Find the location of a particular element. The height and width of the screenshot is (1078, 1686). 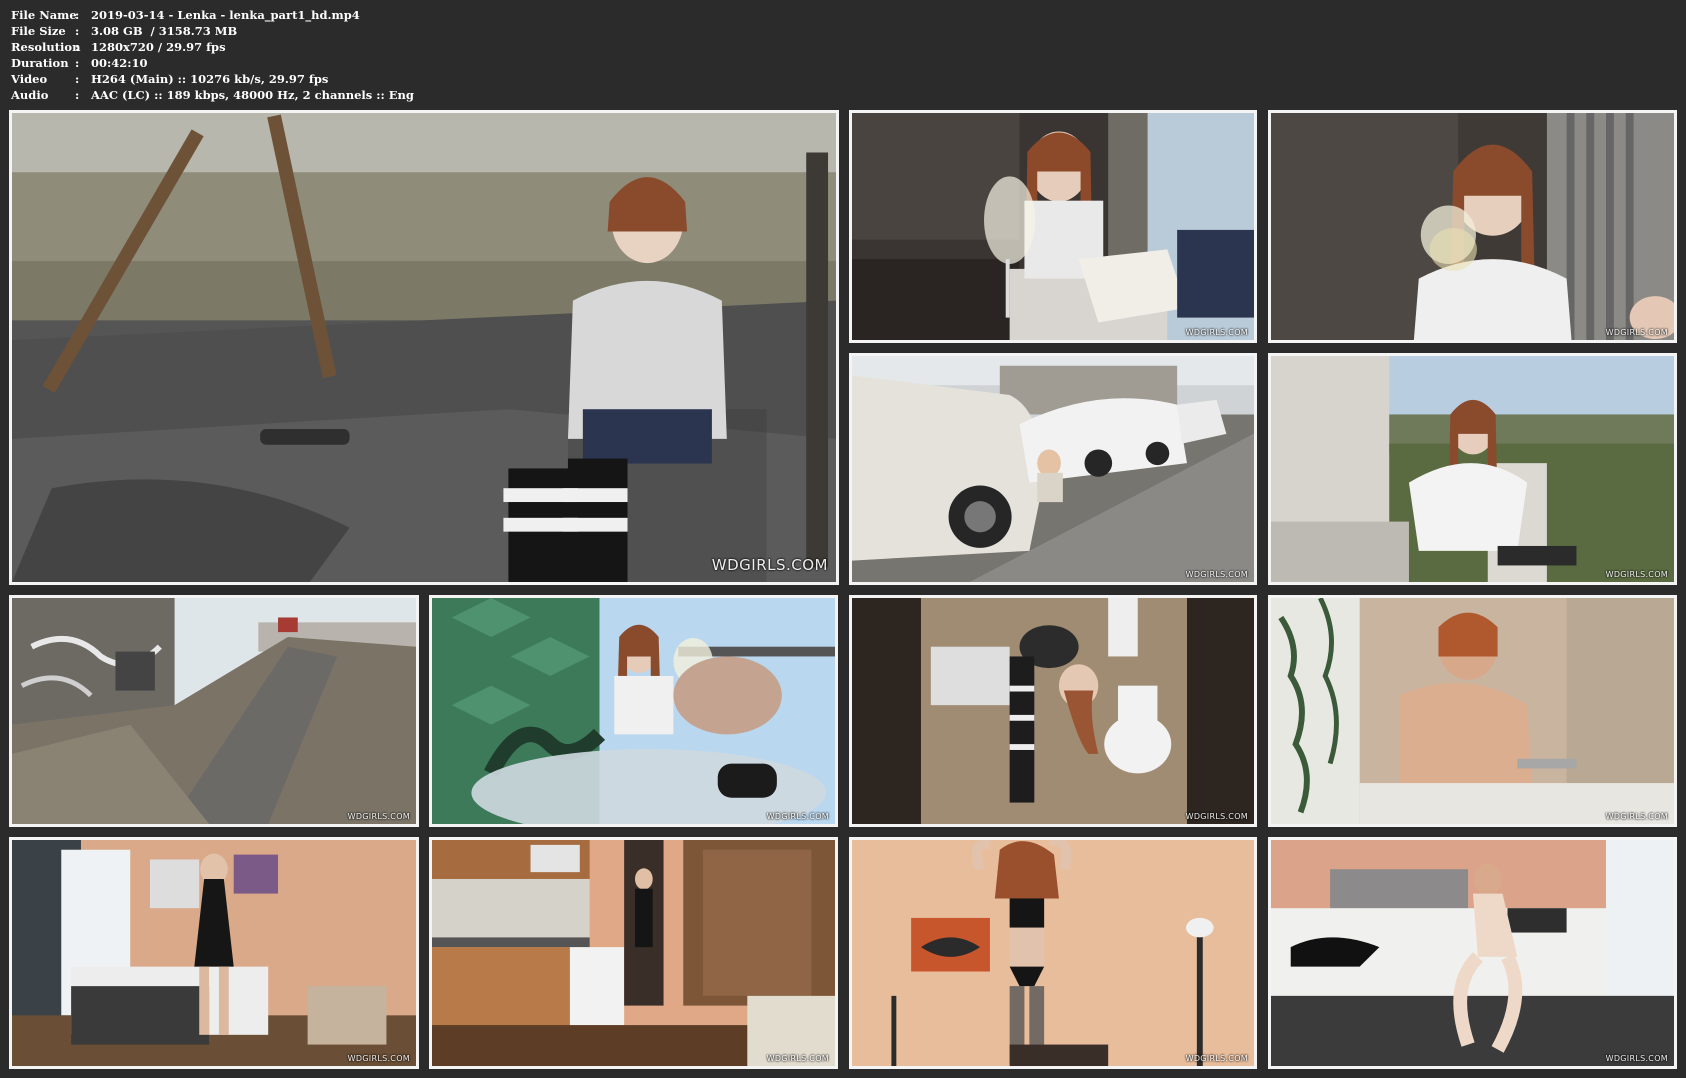

thumbnail-apartment-kitchen: WDGIRLS.COM is located at coordinates (633, 953).